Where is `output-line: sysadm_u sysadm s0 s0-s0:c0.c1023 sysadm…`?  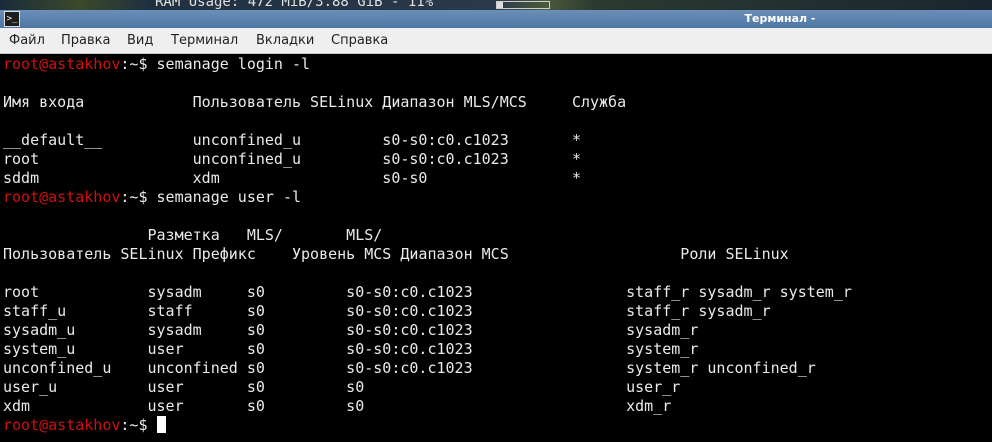
output-line: sysadm_u sysadm s0 s0-s0:c0.c1023 sysadm… is located at coordinates (351, 330).